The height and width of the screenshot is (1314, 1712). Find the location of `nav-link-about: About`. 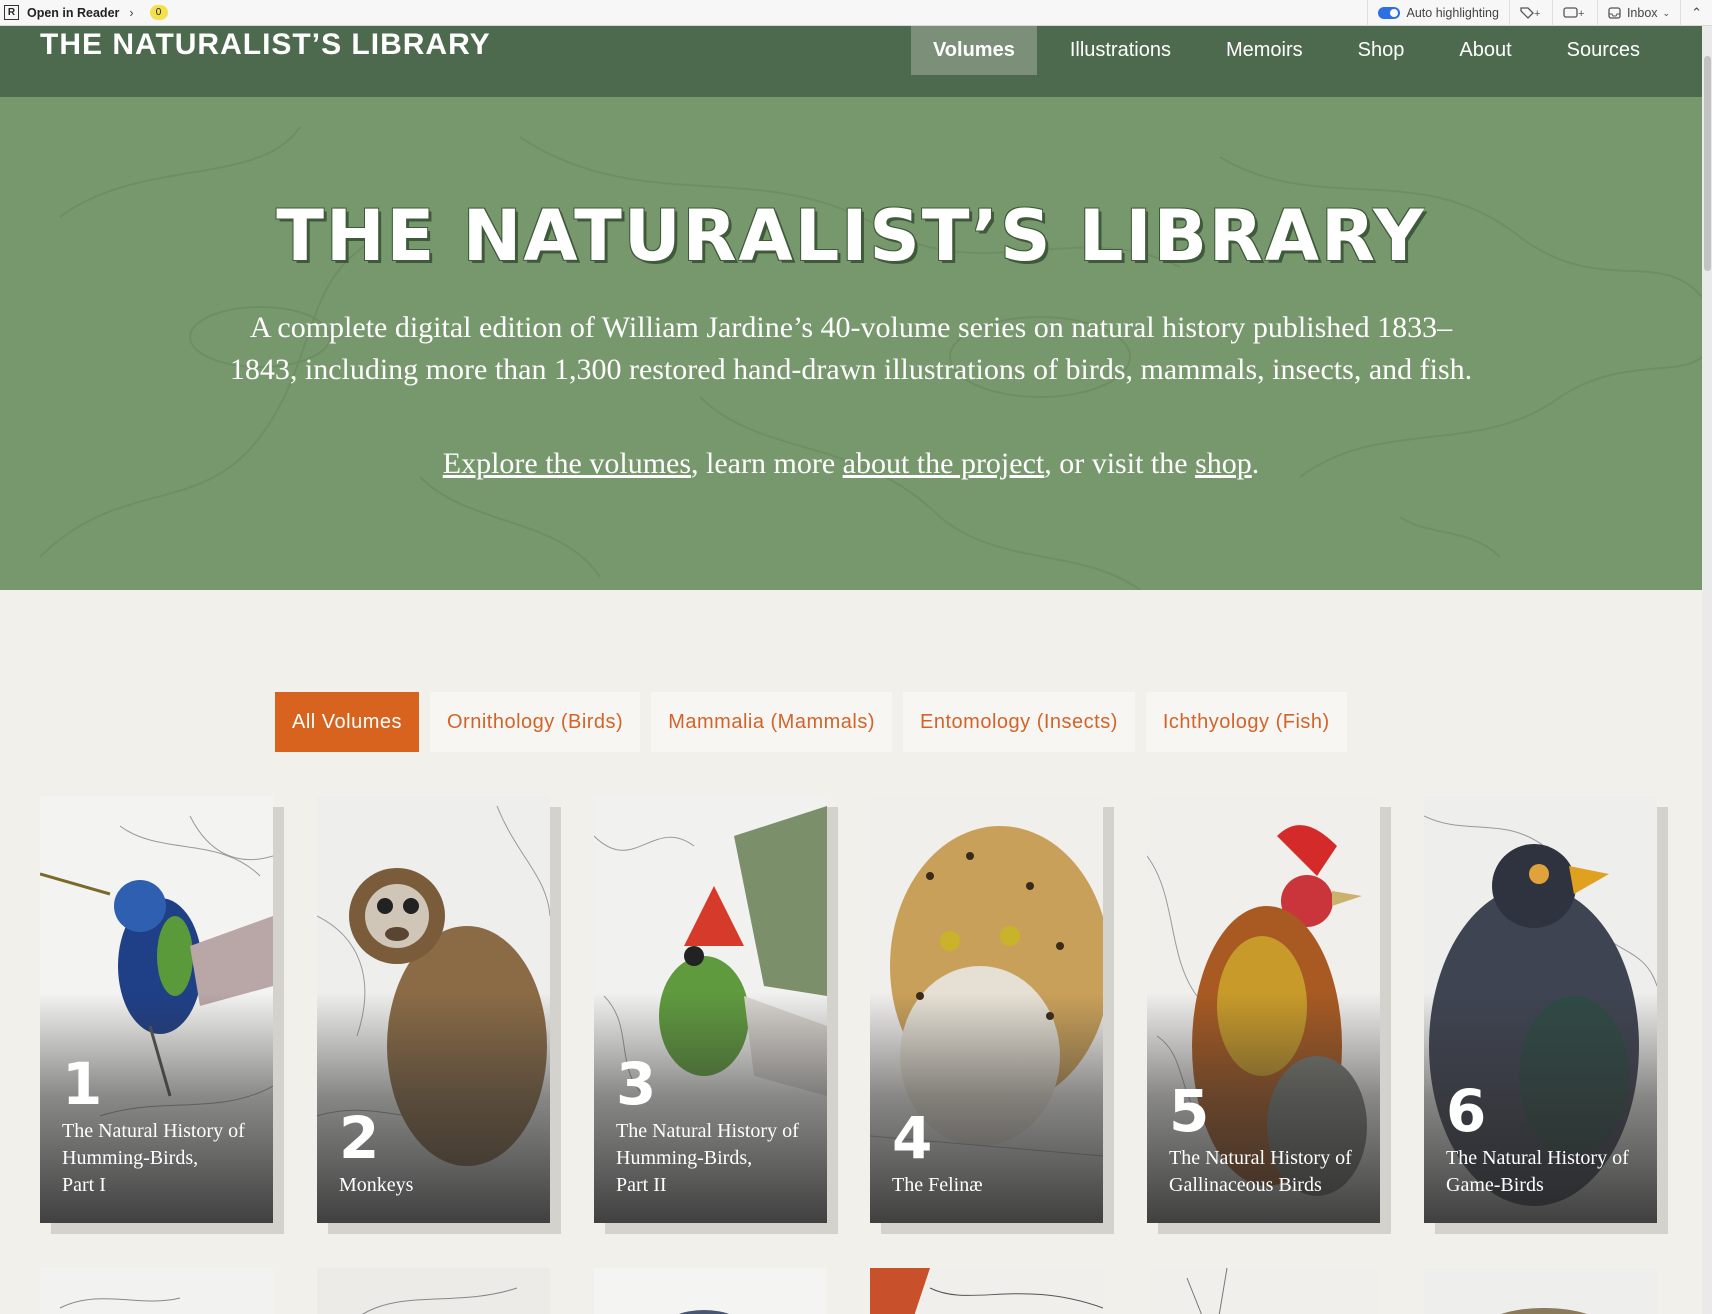

nav-link-about: About is located at coordinates (1485, 50).